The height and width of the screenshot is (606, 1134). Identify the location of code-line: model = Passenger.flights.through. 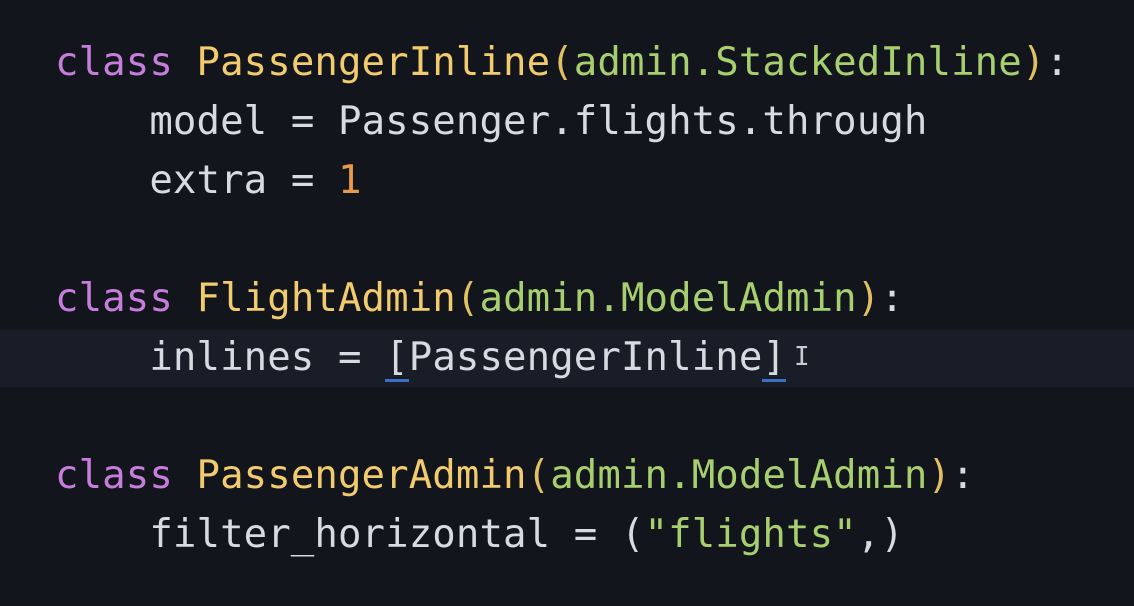
(538, 121).